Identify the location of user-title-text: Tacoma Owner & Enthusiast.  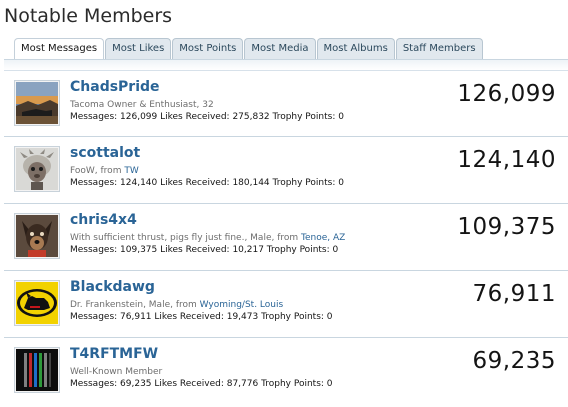
(133, 105).